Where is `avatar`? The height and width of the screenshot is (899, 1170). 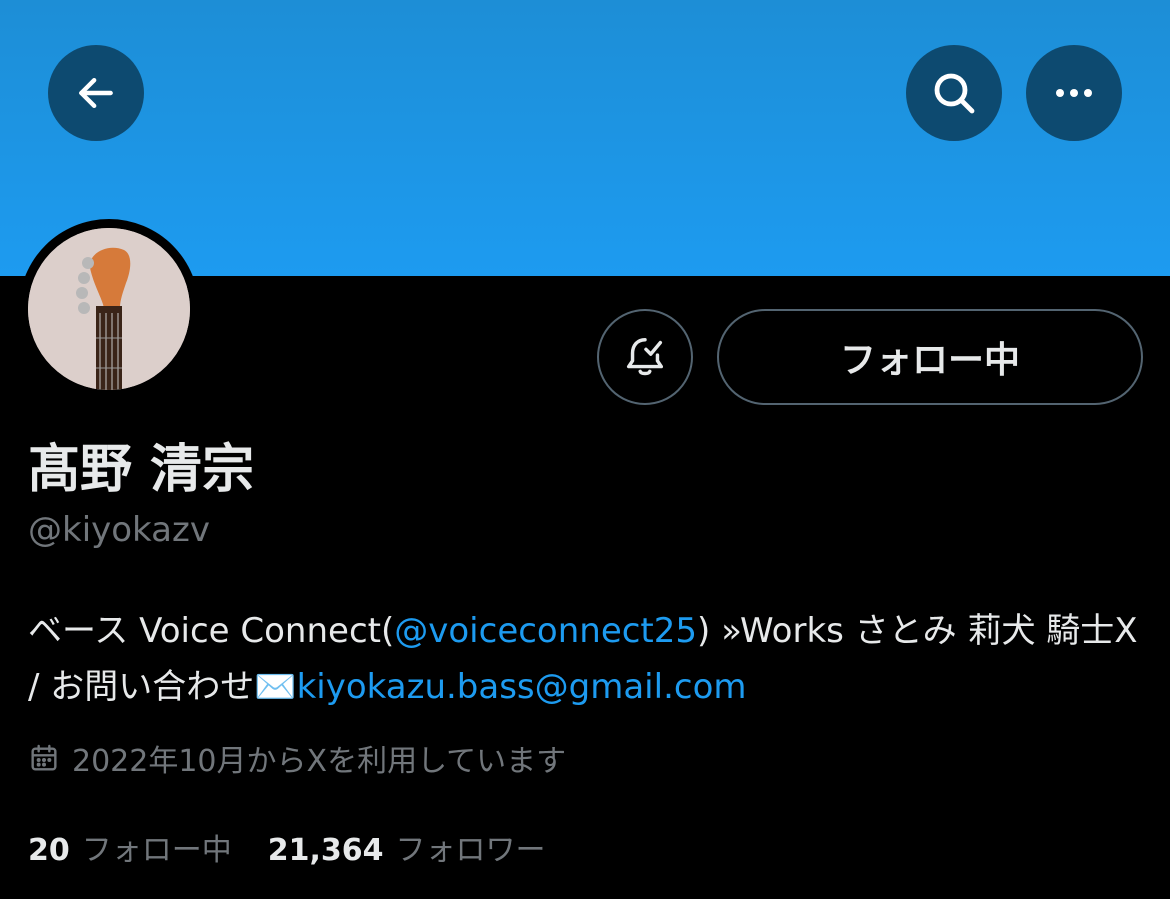 avatar is located at coordinates (109, 309).